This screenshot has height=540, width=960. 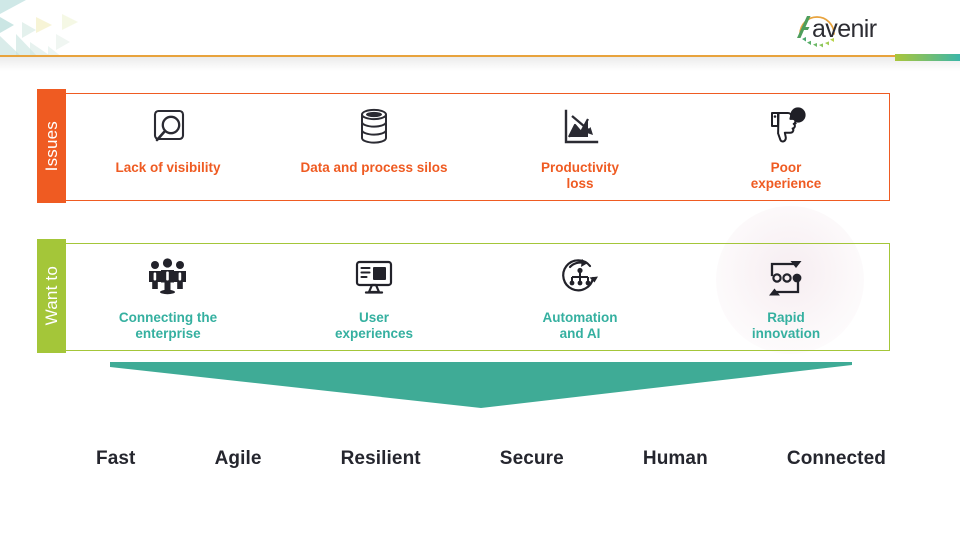 I want to click on database-stack-icon, so click(x=374, y=128).